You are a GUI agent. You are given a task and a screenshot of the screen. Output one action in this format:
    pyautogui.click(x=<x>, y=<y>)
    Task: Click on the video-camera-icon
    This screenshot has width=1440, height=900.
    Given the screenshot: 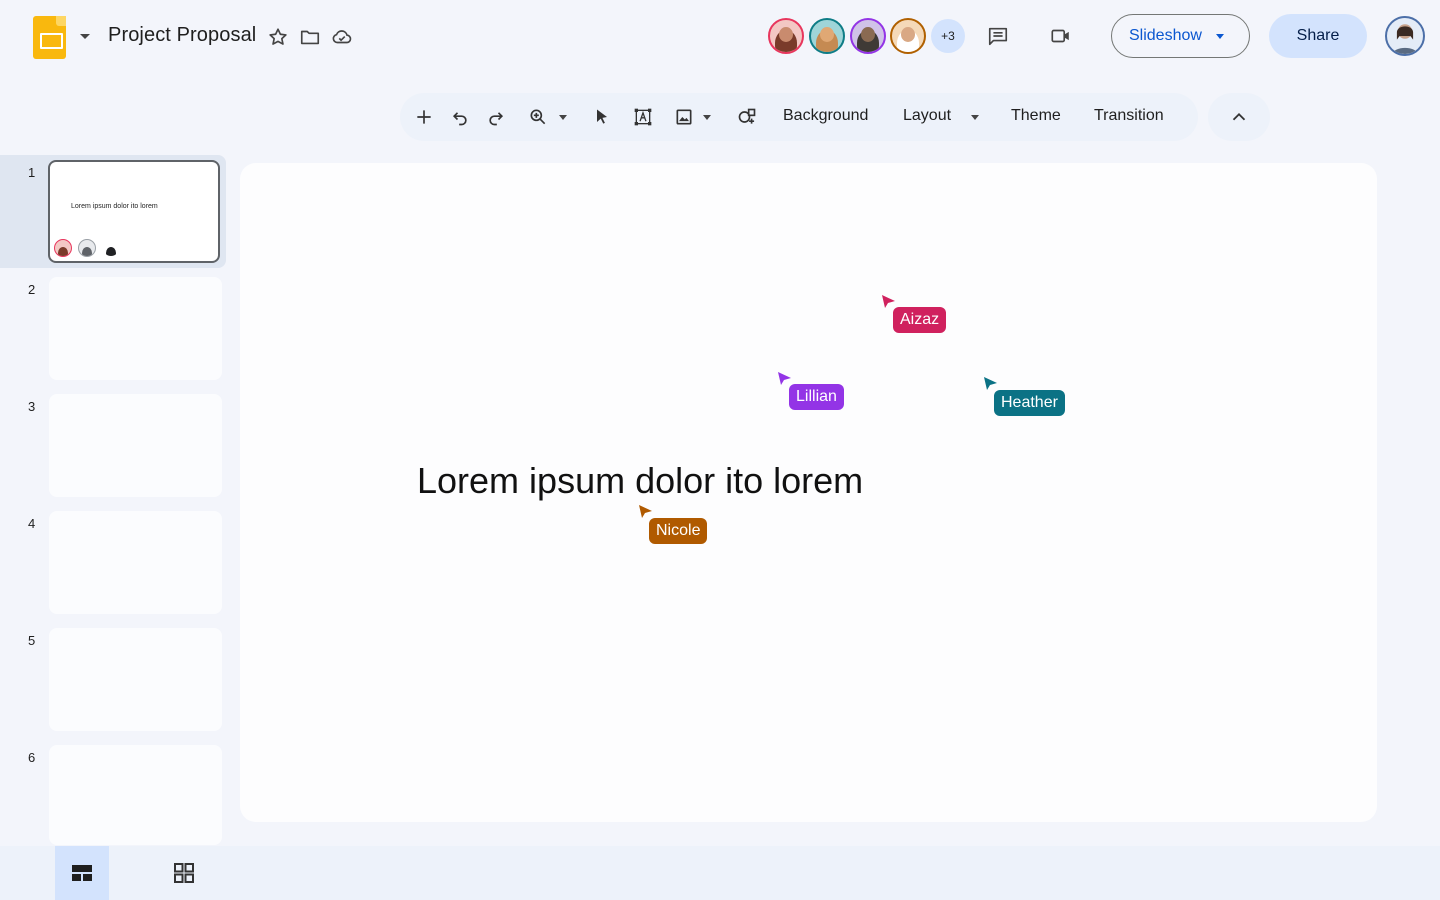 What is the action you would take?
    pyautogui.click(x=1061, y=36)
    